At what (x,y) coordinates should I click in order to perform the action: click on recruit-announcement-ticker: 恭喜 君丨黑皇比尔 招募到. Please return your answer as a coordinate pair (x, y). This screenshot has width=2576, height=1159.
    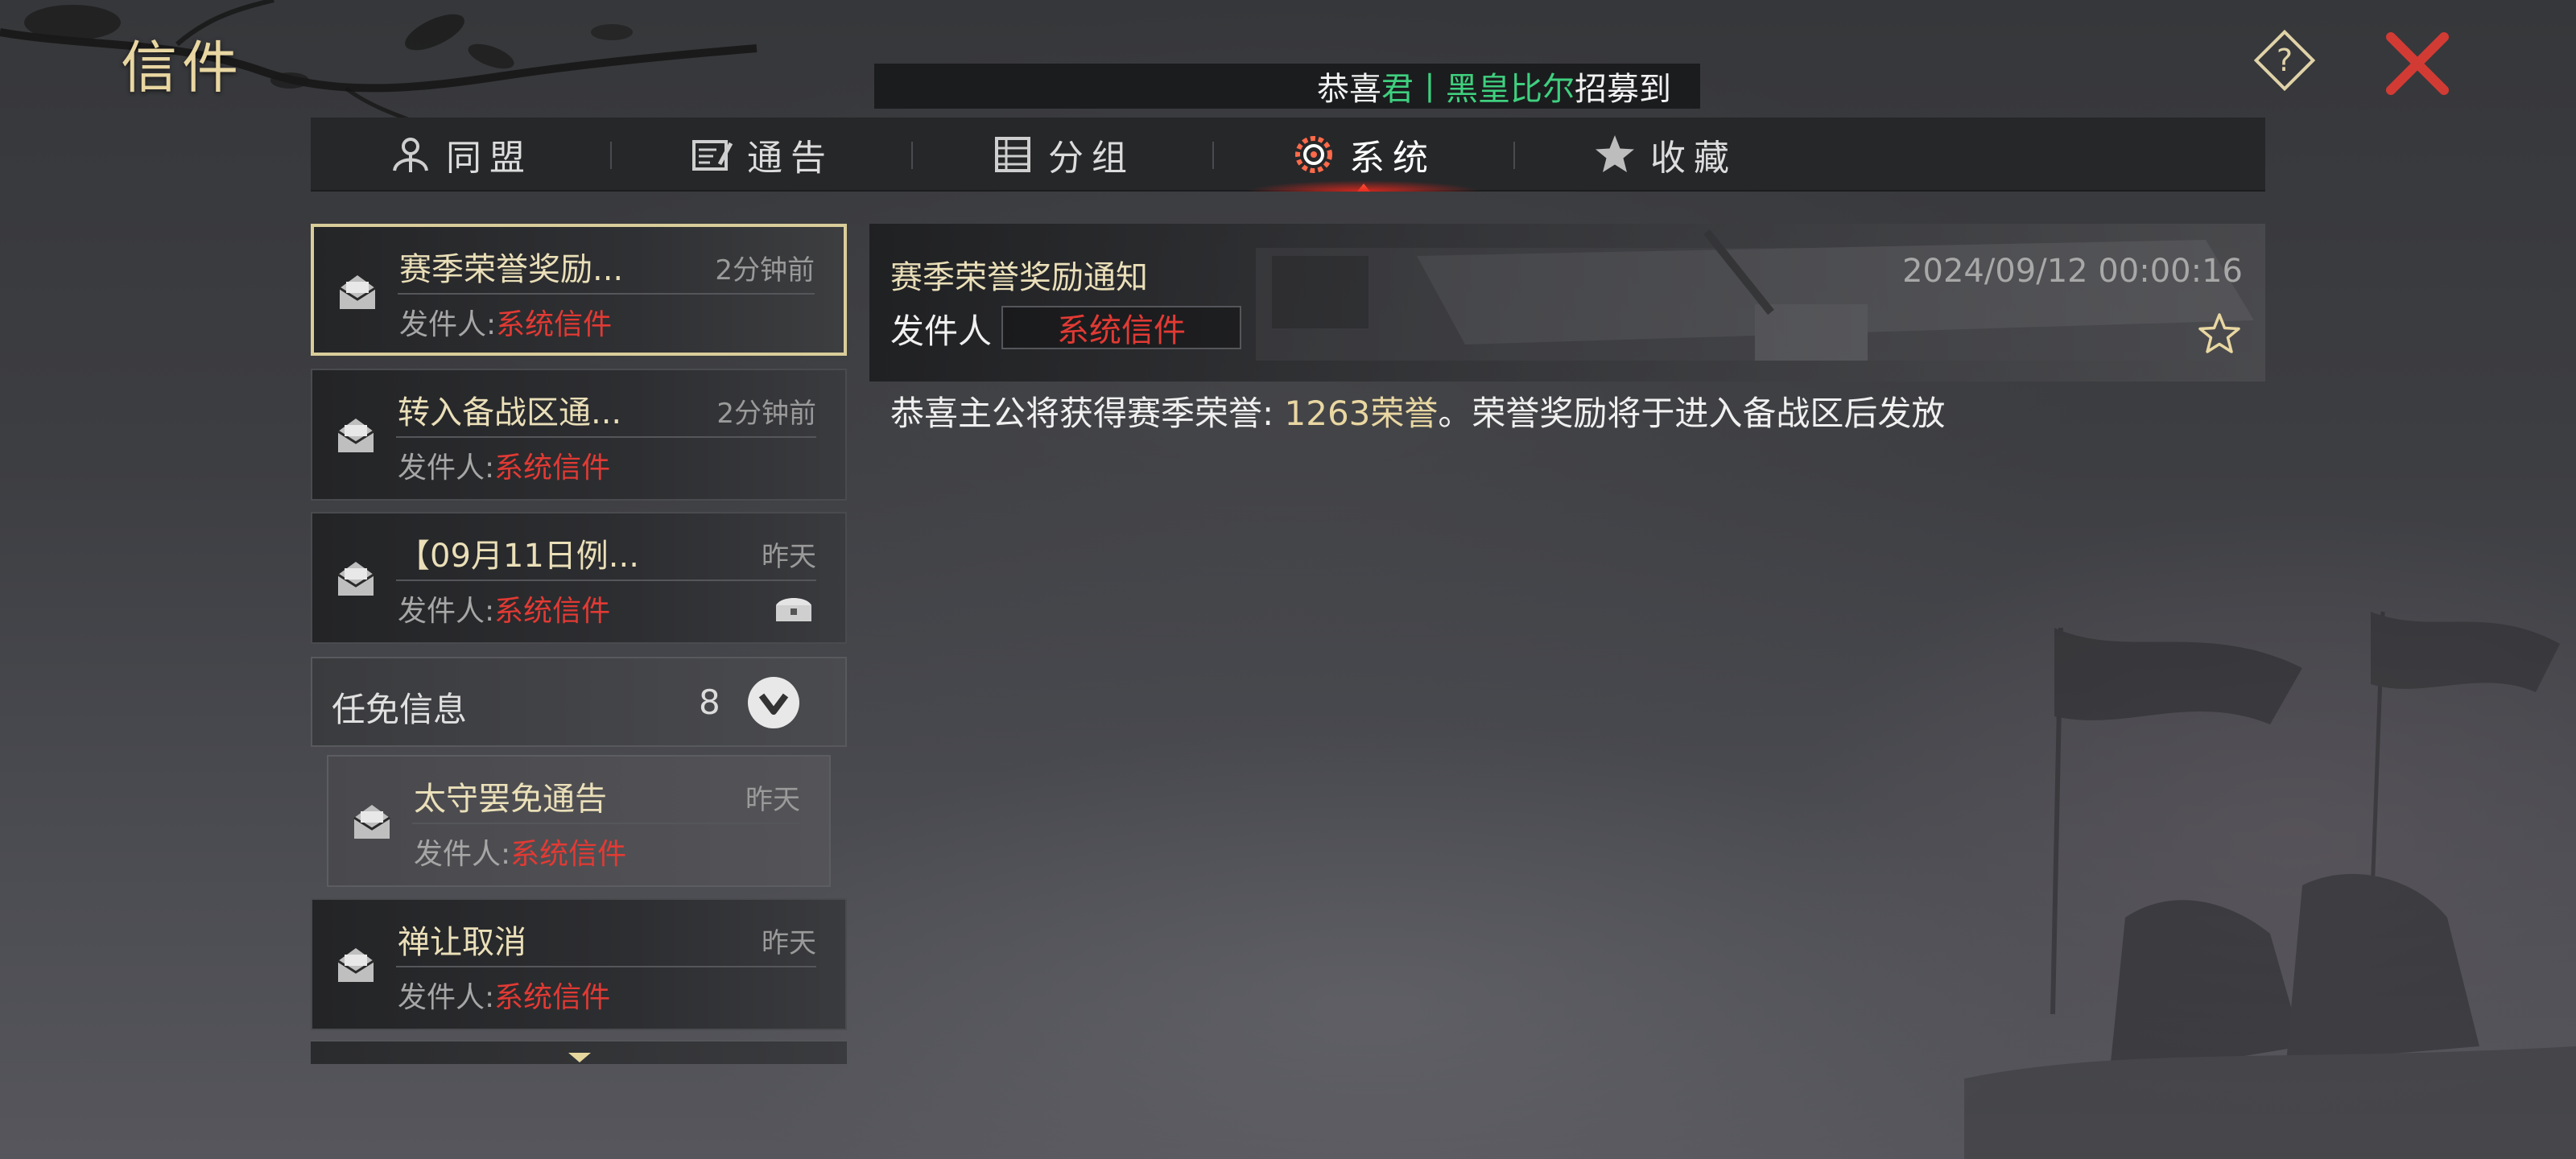
    Looking at the image, I should click on (1287, 86).